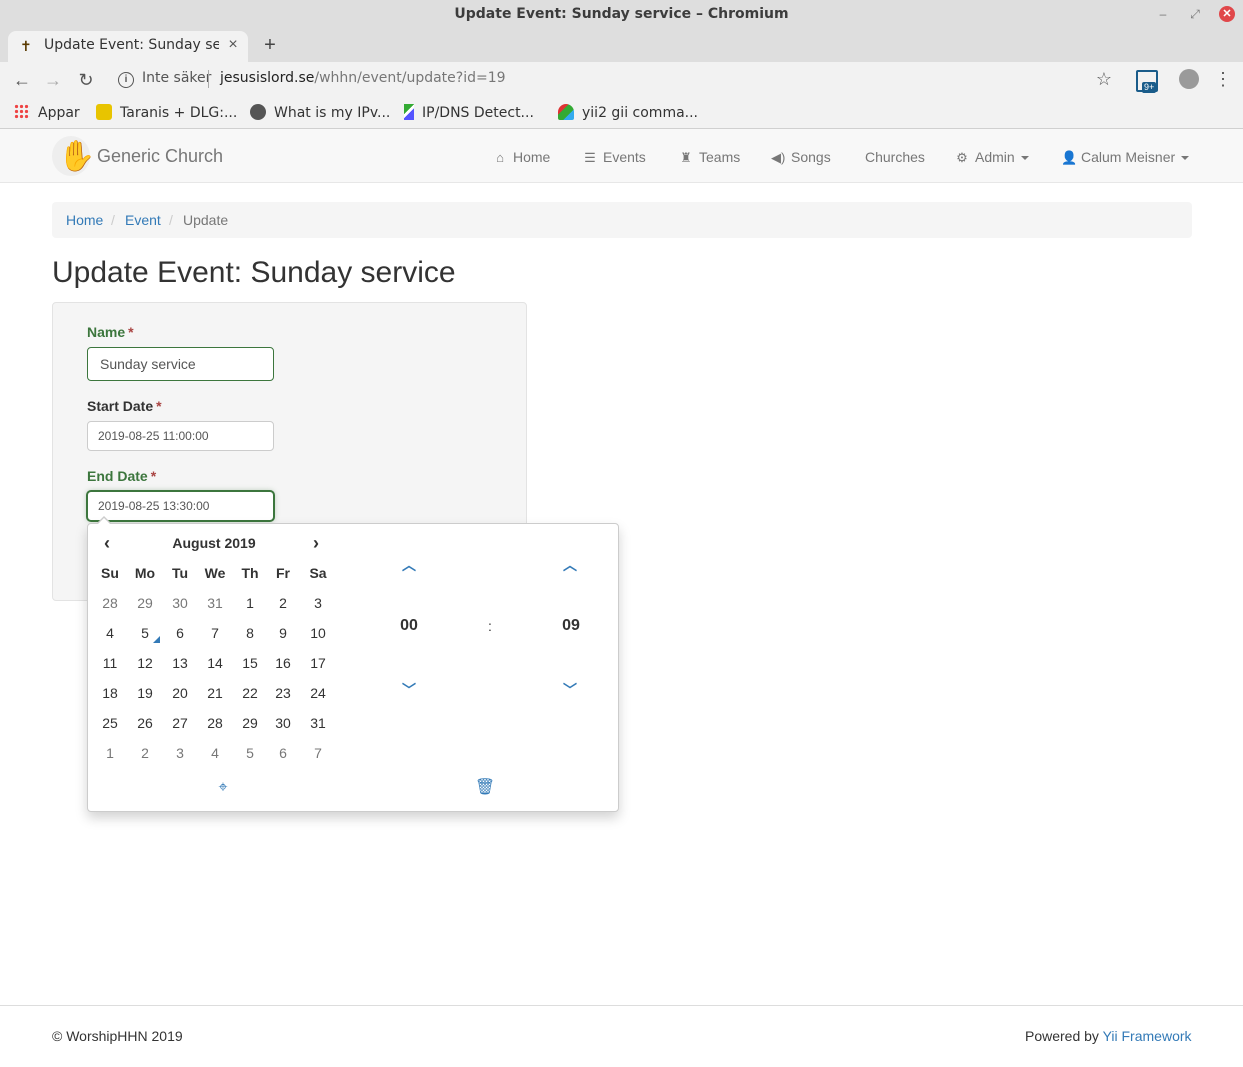  I want to click on browser-menu-icon: ⋮, so click(1223, 79).